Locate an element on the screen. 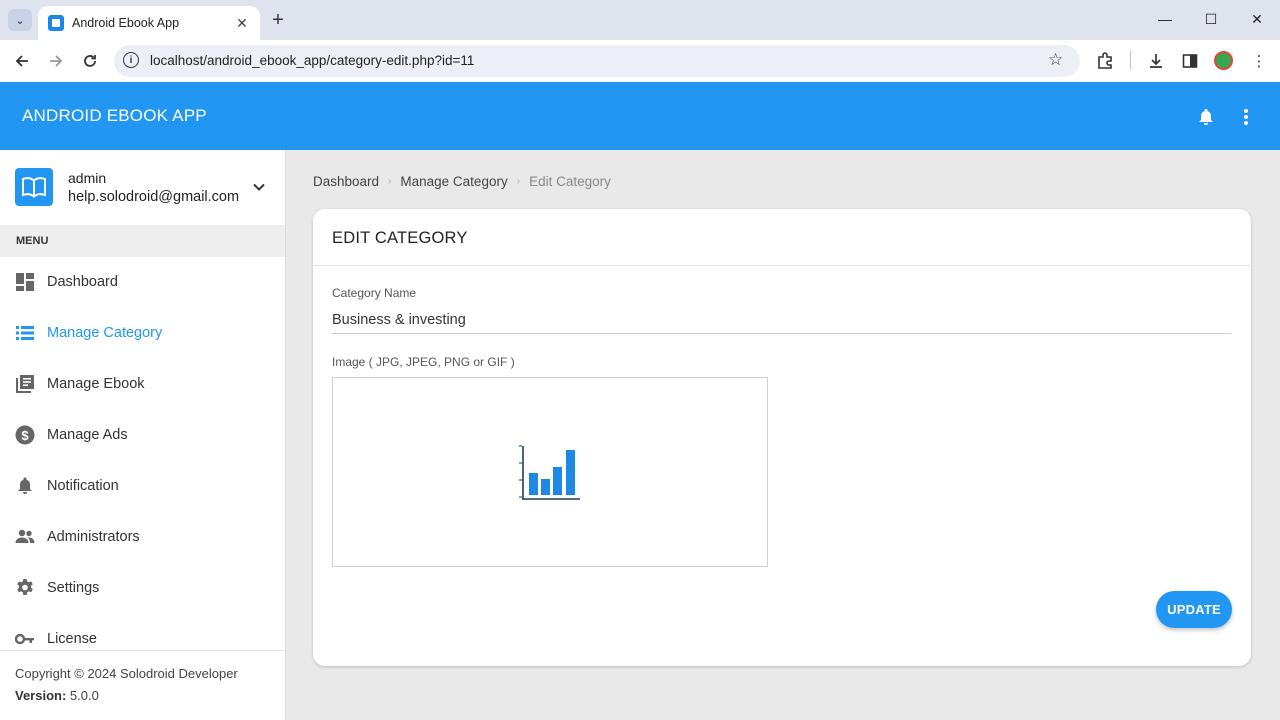 The height and width of the screenshot is (720, 1280). key-icon is located at coordinates (24, 639).